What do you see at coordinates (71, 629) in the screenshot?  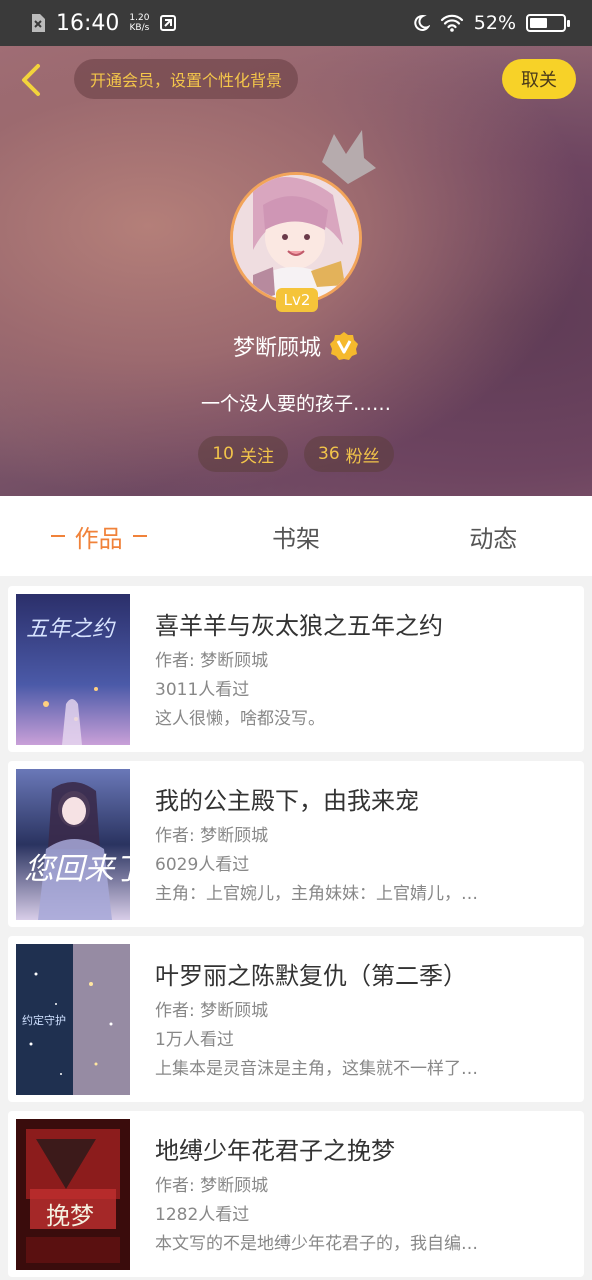 I see `svg-text: 五年之约` at bounding box center [71, 629].